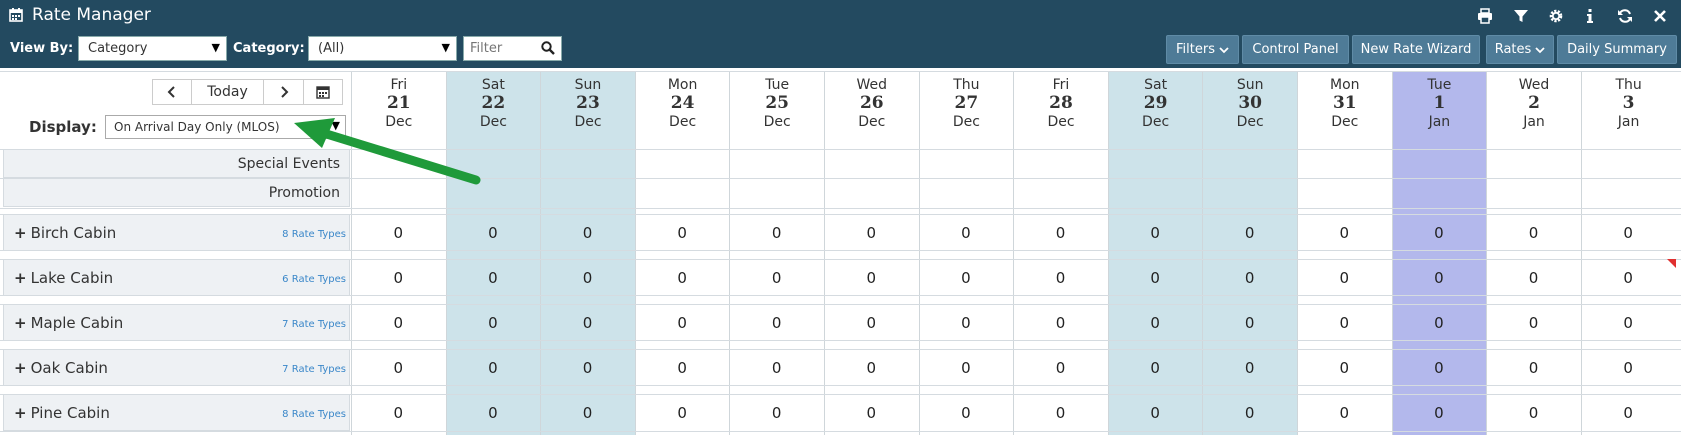  What do you see at coordinates (152, 48) in the screenshot?
I see `view-by-select: Category ▼` at bounding box center [152, 48].